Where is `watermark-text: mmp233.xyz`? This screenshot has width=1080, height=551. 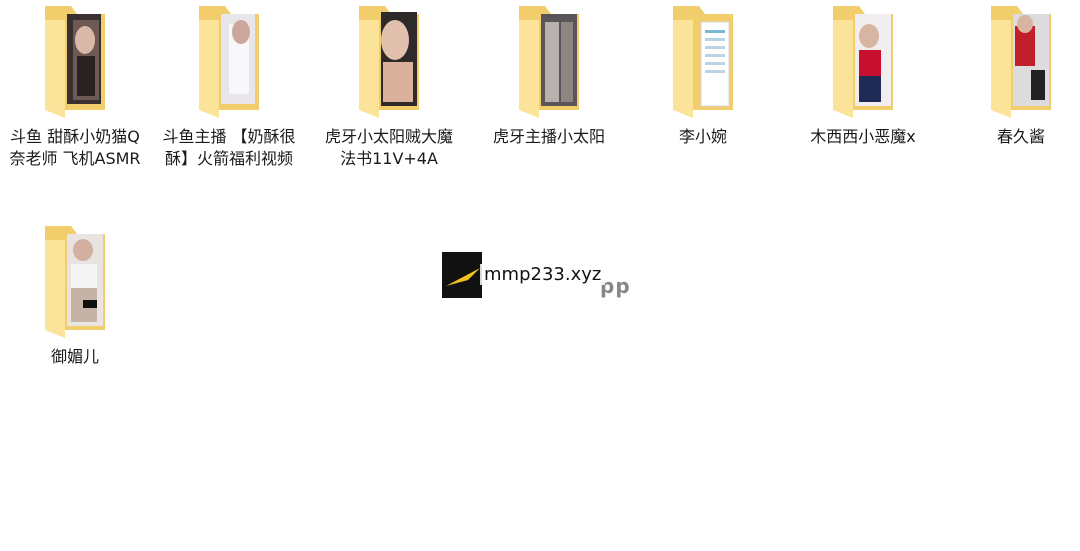 watermark-text: mmp233.xyz is located at coordinates (543, 274).